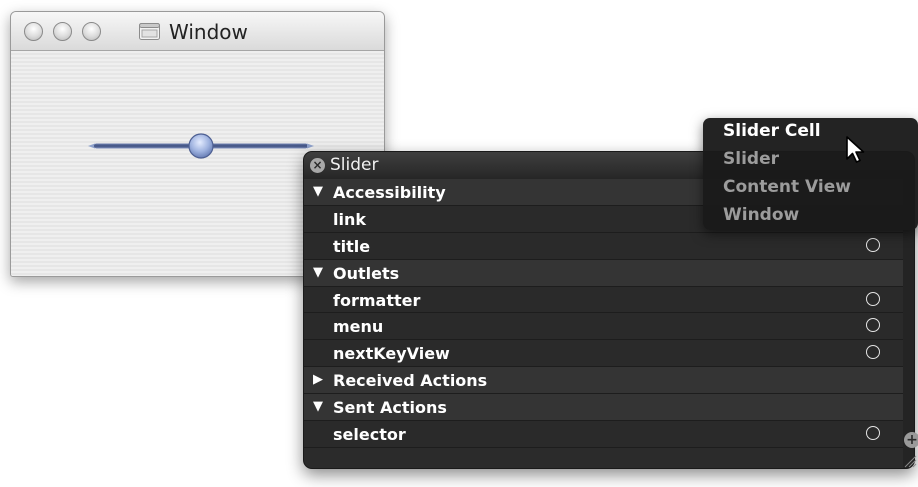 The height and width of the screenshot is (487, 918). I want to click on object-picker-menu: Slider Cell Slider Content View Window, so click(810, 174).